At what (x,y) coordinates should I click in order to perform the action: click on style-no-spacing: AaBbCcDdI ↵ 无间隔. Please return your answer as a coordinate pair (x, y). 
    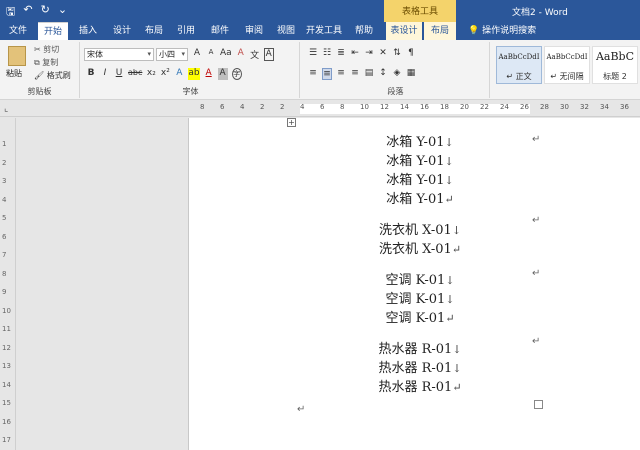
    Looking at the image, I should click on (567, 65).